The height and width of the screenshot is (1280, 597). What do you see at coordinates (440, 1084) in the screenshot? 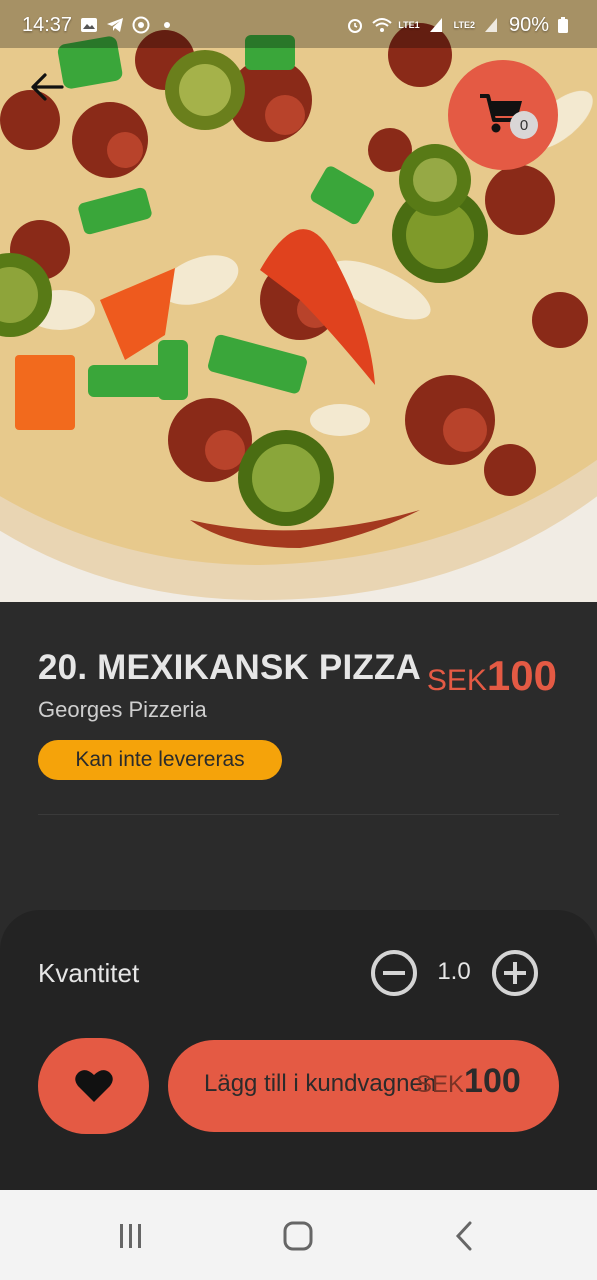
I see `total-currency: SEK` at bounding box center [440, 1084].